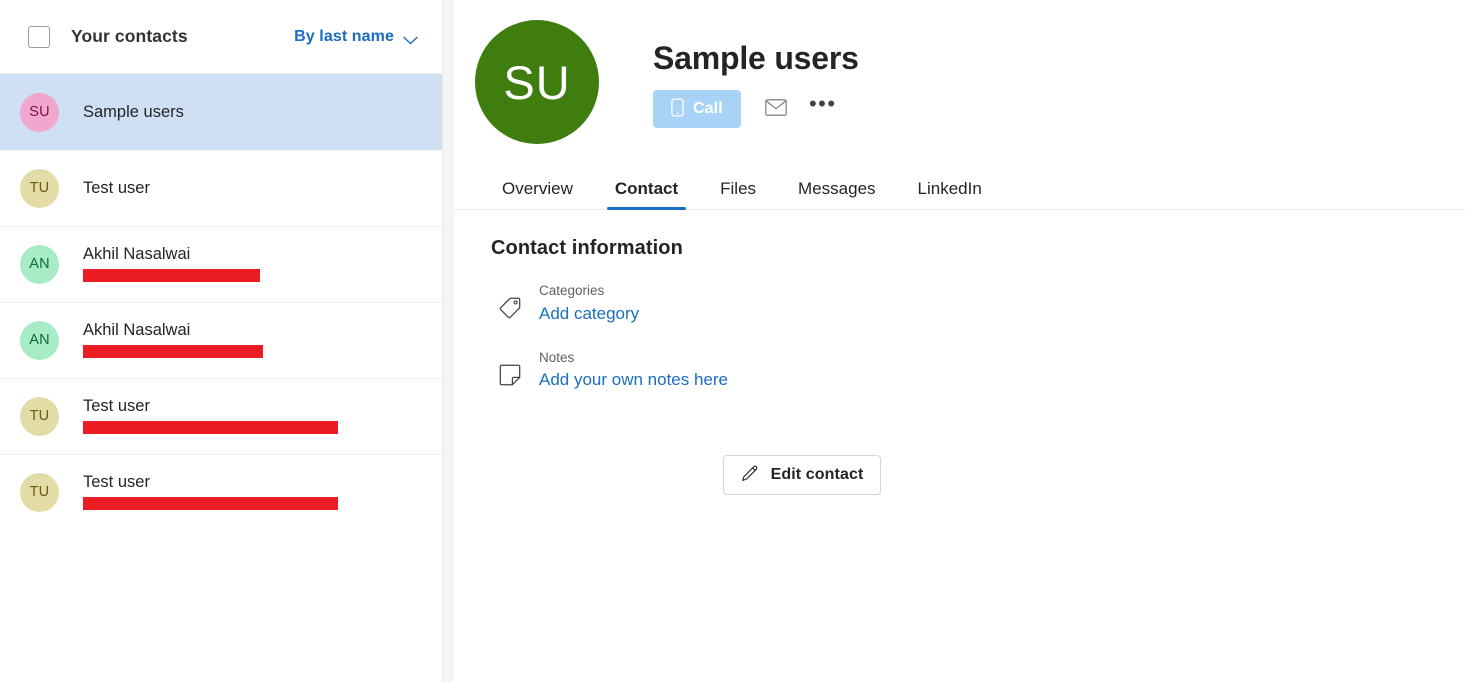  What do you see at coordinates (537, 194) in the screenshot?
I see `tab-overview: Overview` at bounding box center [537, 194].